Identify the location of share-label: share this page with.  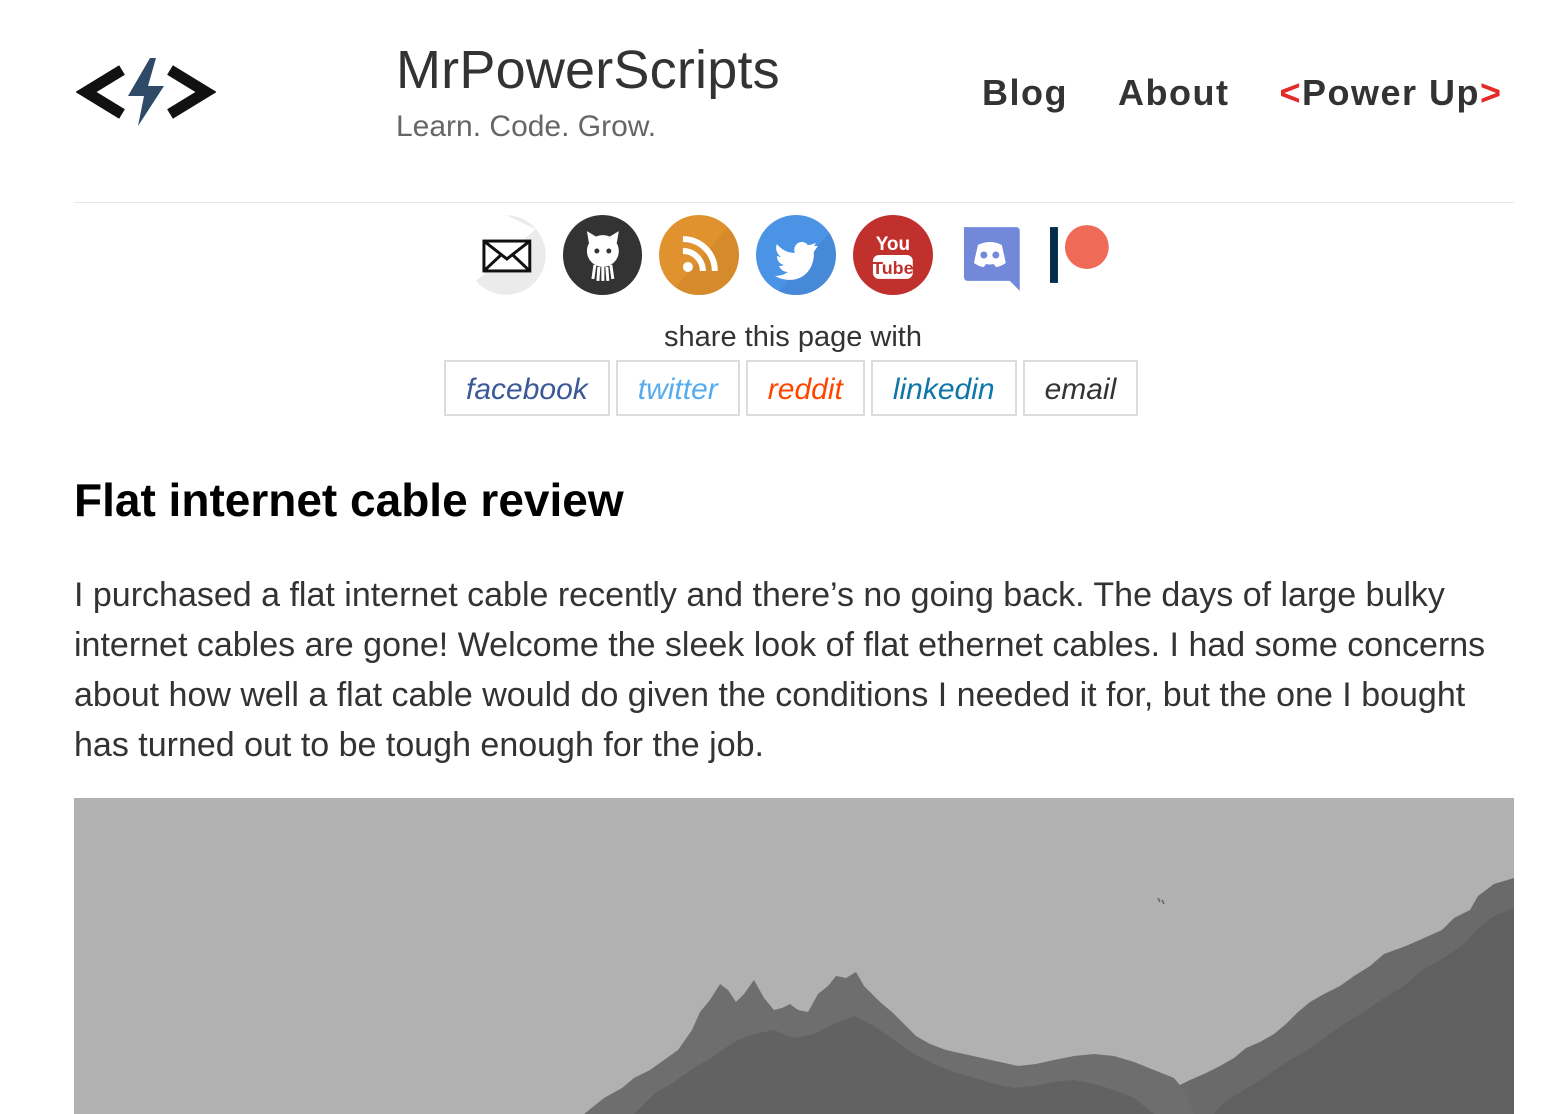
(793, 337).